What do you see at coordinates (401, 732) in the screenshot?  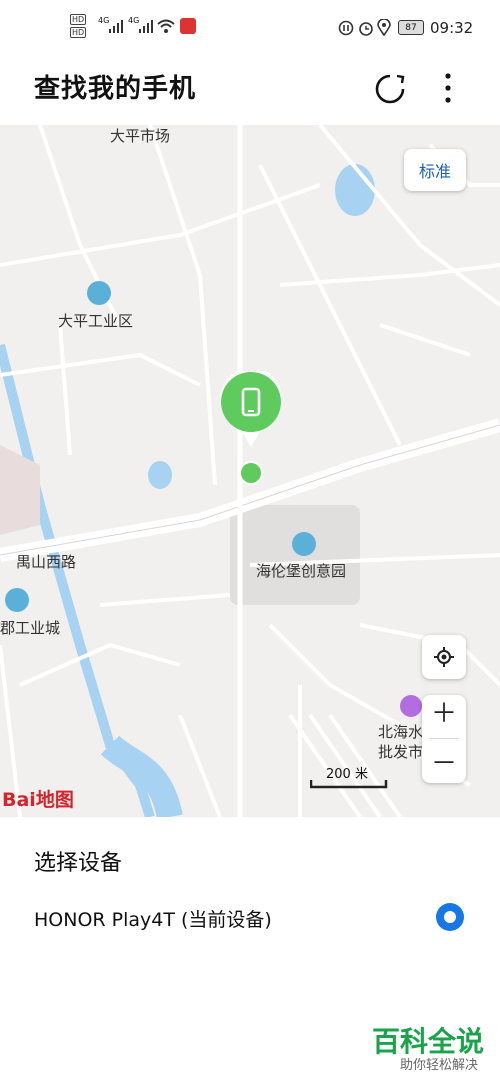 I see `map-label: 北海水` at bounding box center [401, 732].